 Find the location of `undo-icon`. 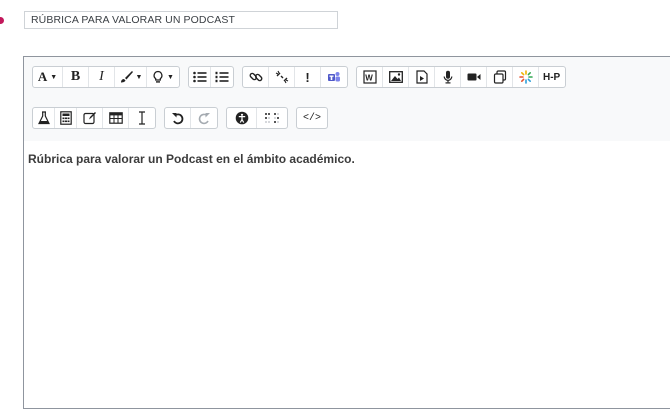

undo-icon is located at coordinates (177, 119).